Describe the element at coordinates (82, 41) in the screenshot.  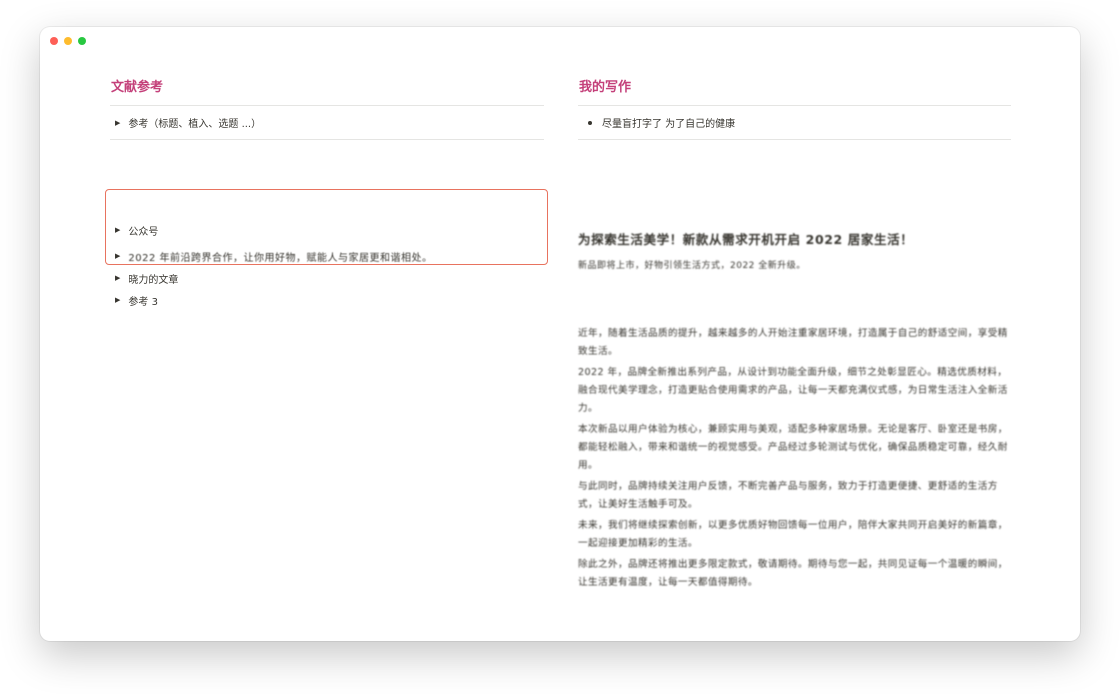
I see `zoom-window-button` at that location.